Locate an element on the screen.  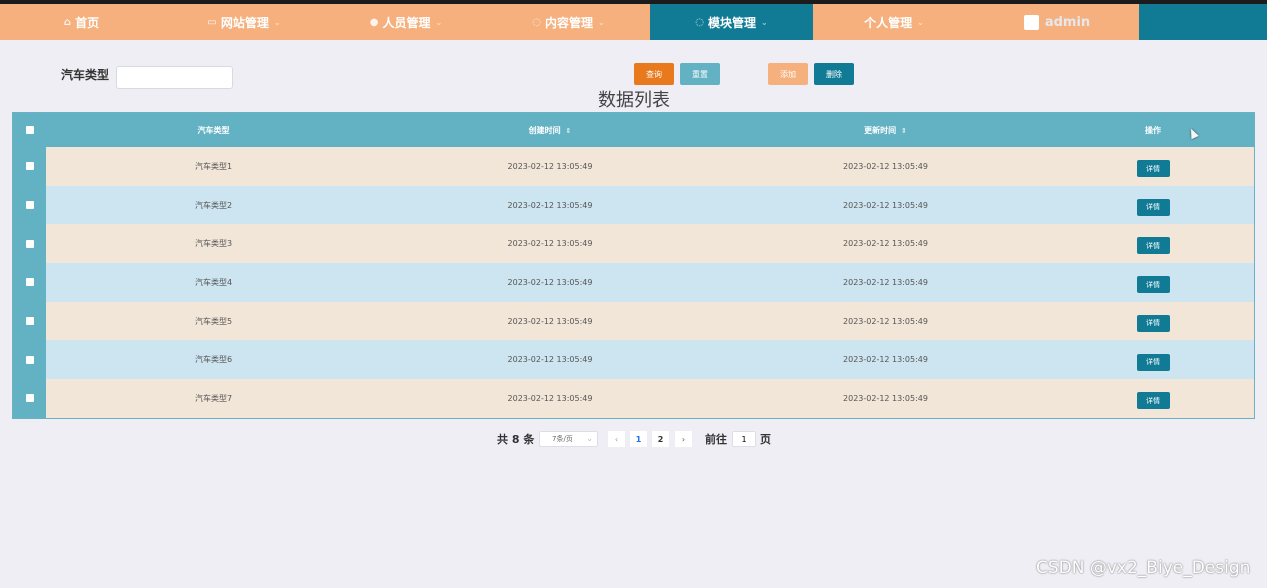
prev-page-button: ‹ is located at coordinates (616, 439).